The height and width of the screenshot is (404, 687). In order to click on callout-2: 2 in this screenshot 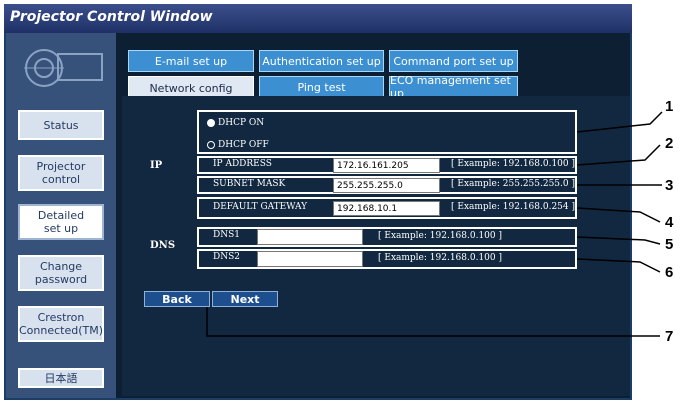, I will do `click(669, 143)`.